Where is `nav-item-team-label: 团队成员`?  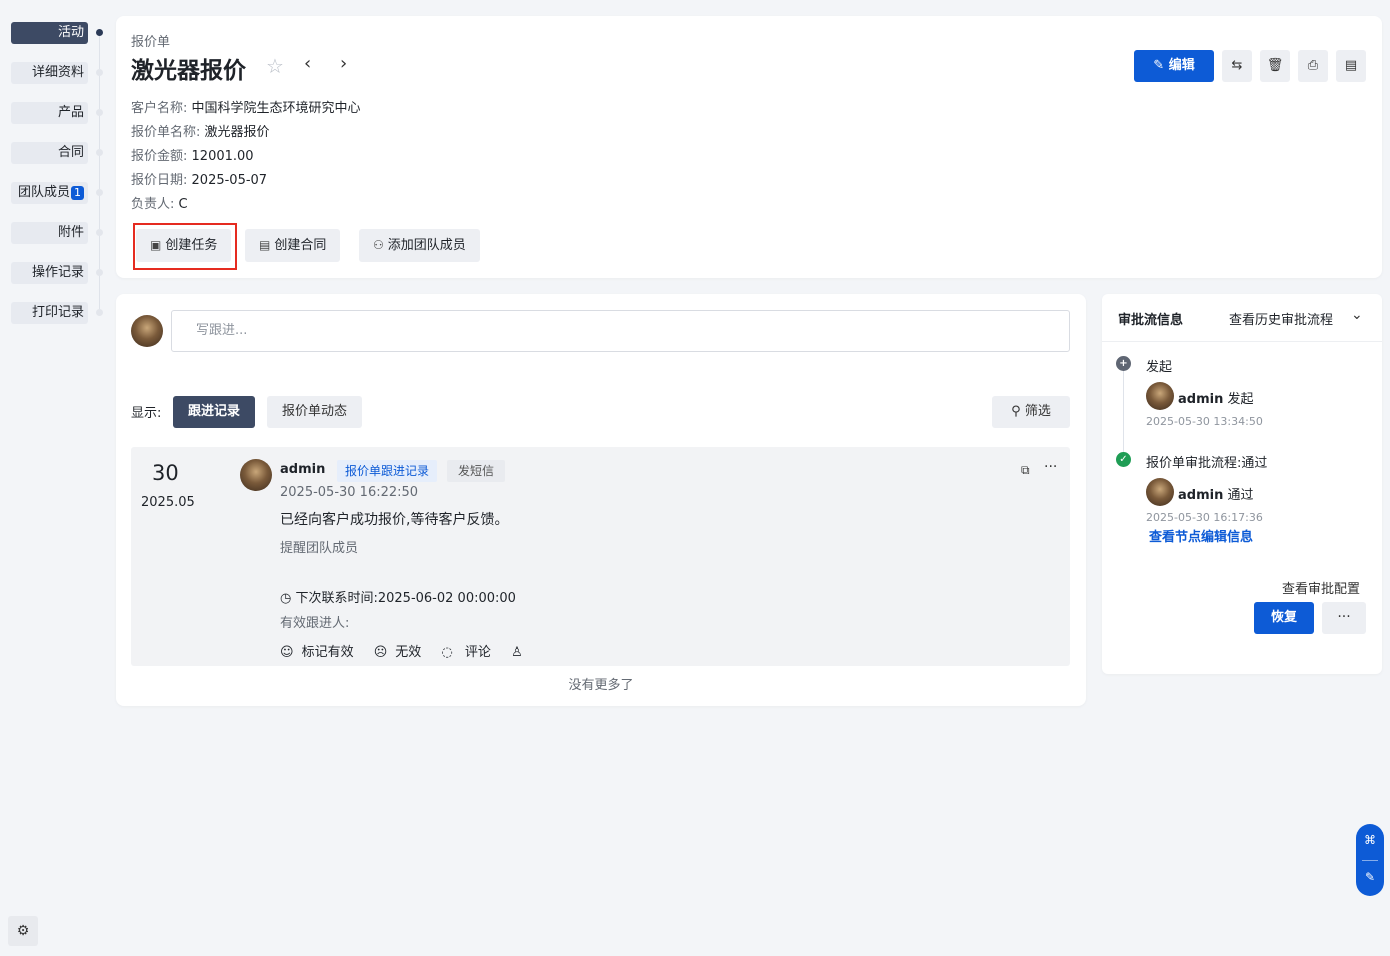
nav-item-team-label: 团队成员 is located at coordinates (43, 192).